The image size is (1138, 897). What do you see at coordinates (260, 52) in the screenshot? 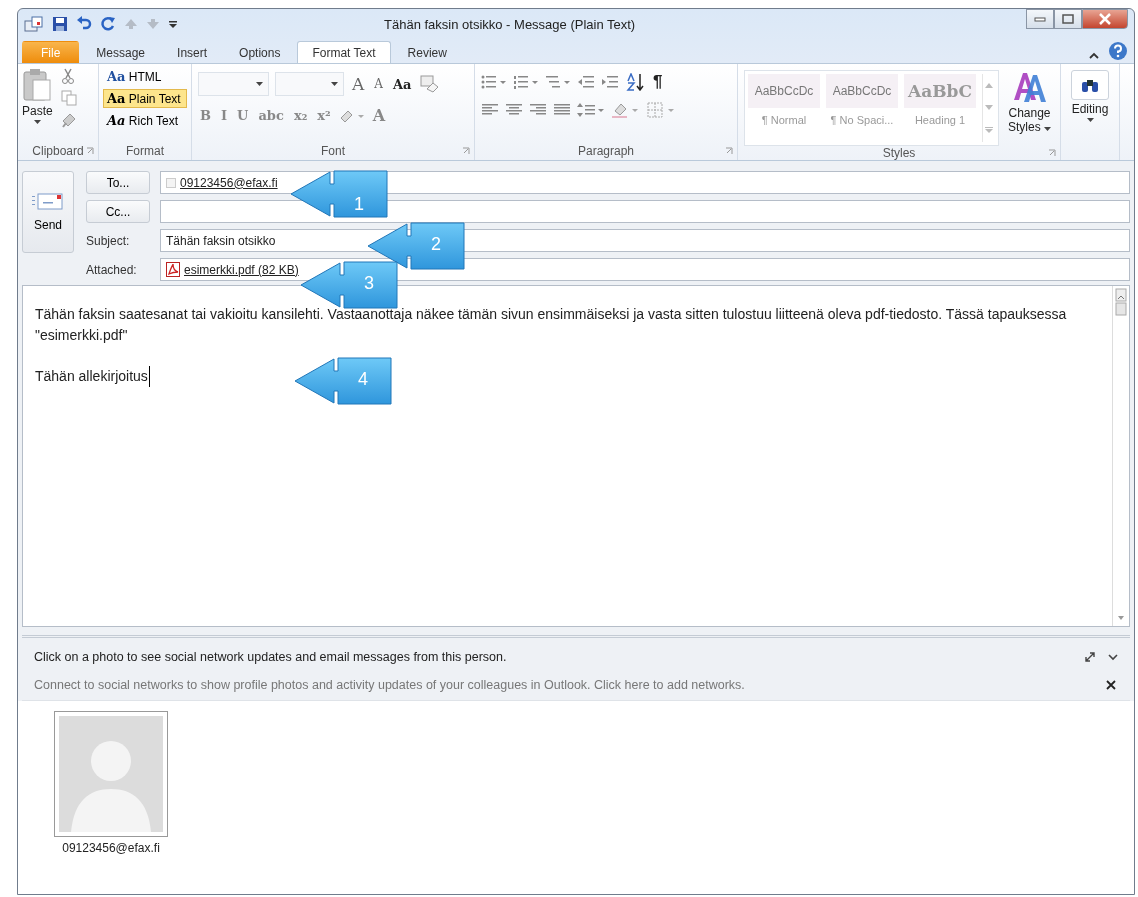
I see `ribbon-tab: Options` at bounding box center [260, 52].